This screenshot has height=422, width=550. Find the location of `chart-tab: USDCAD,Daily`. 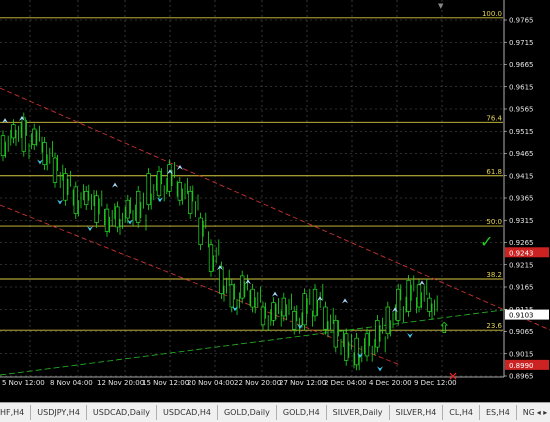

chart-tab: USDCAD,Daily is located at coordinates (122, 412).